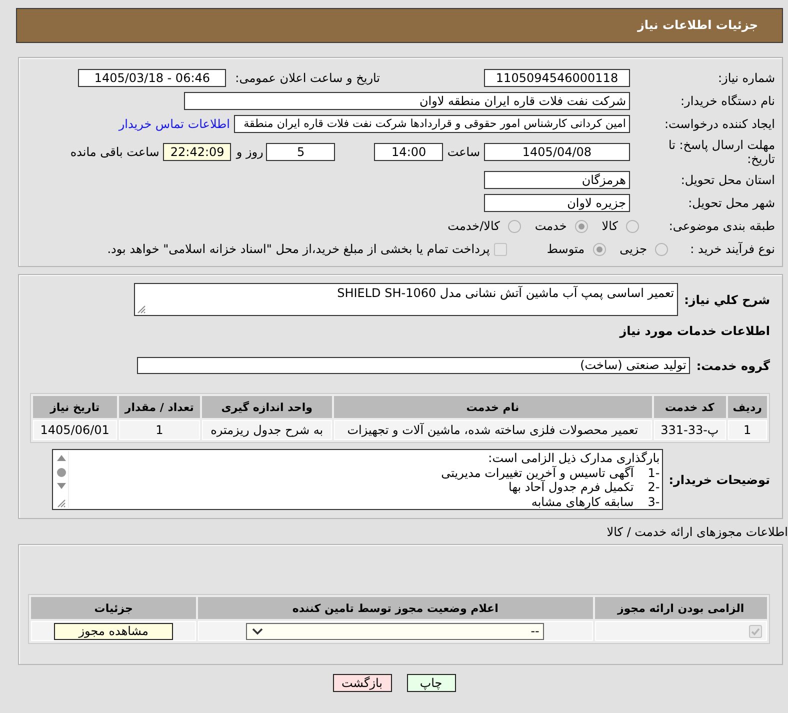 The image size is (788, 713). Describe the element at coordinates (395, 608) in the screenshot. I see `column-header: اعلام وضعیت مجوز توسط تامین کننده` at that location.